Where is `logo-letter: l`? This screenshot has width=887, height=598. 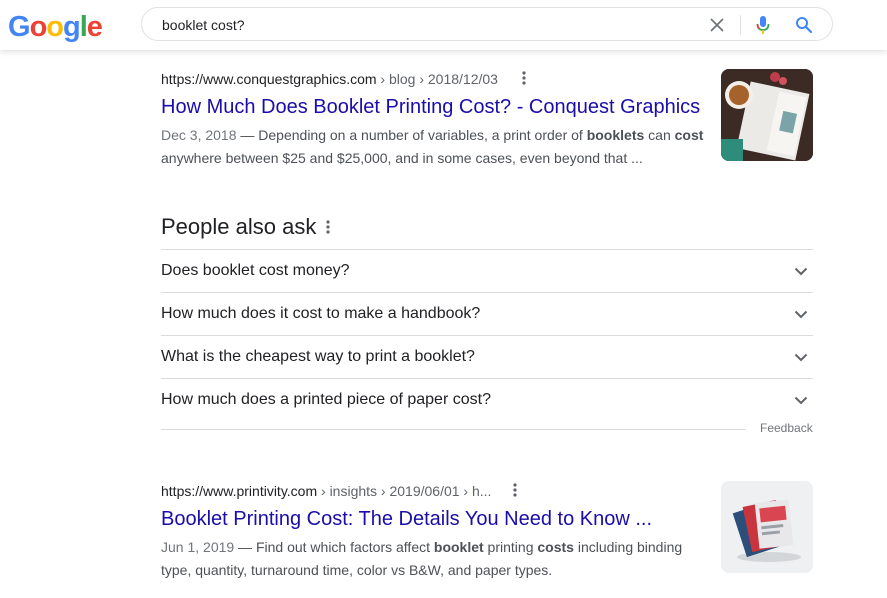
logo-letter: l is located at coordinates (83, 27).